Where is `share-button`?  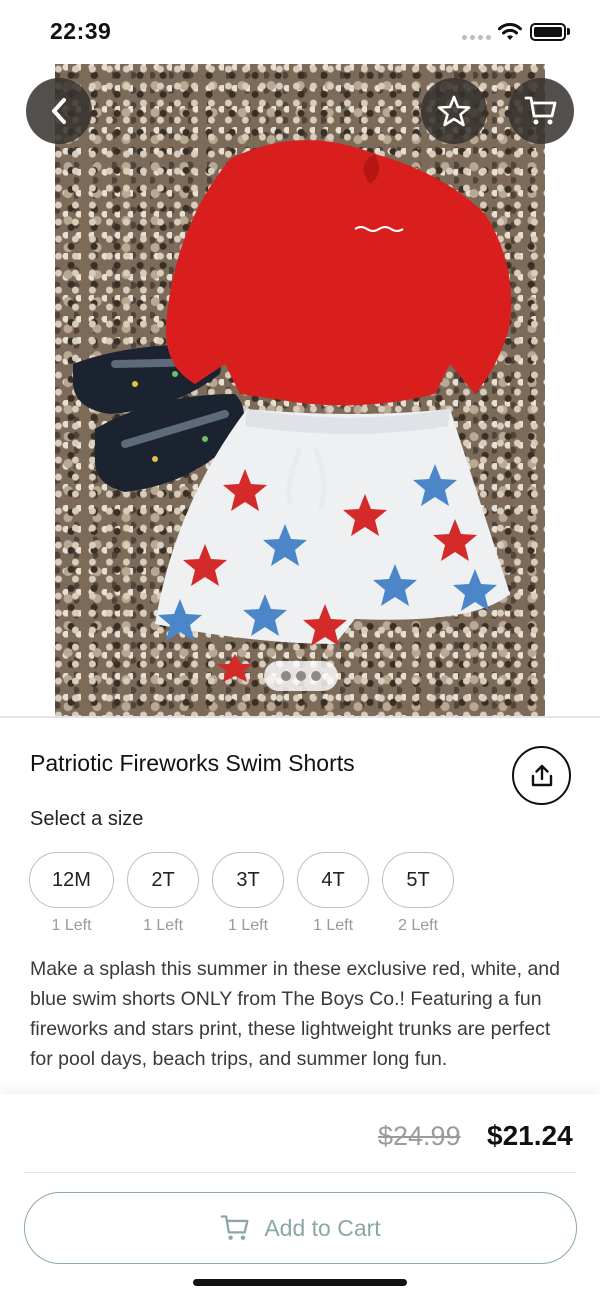
share-button is located at coordinates (541, 775).